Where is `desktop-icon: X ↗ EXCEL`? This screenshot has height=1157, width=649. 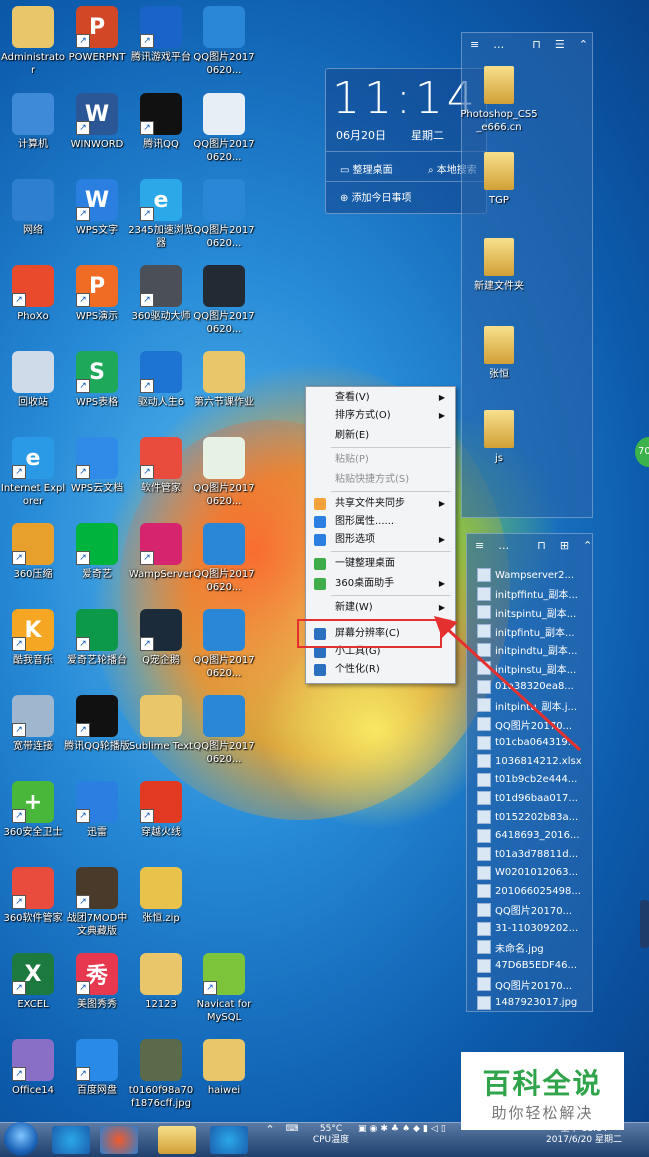
desktop-icon: X ↗ EXCEL is located at coordinates (33, 982).